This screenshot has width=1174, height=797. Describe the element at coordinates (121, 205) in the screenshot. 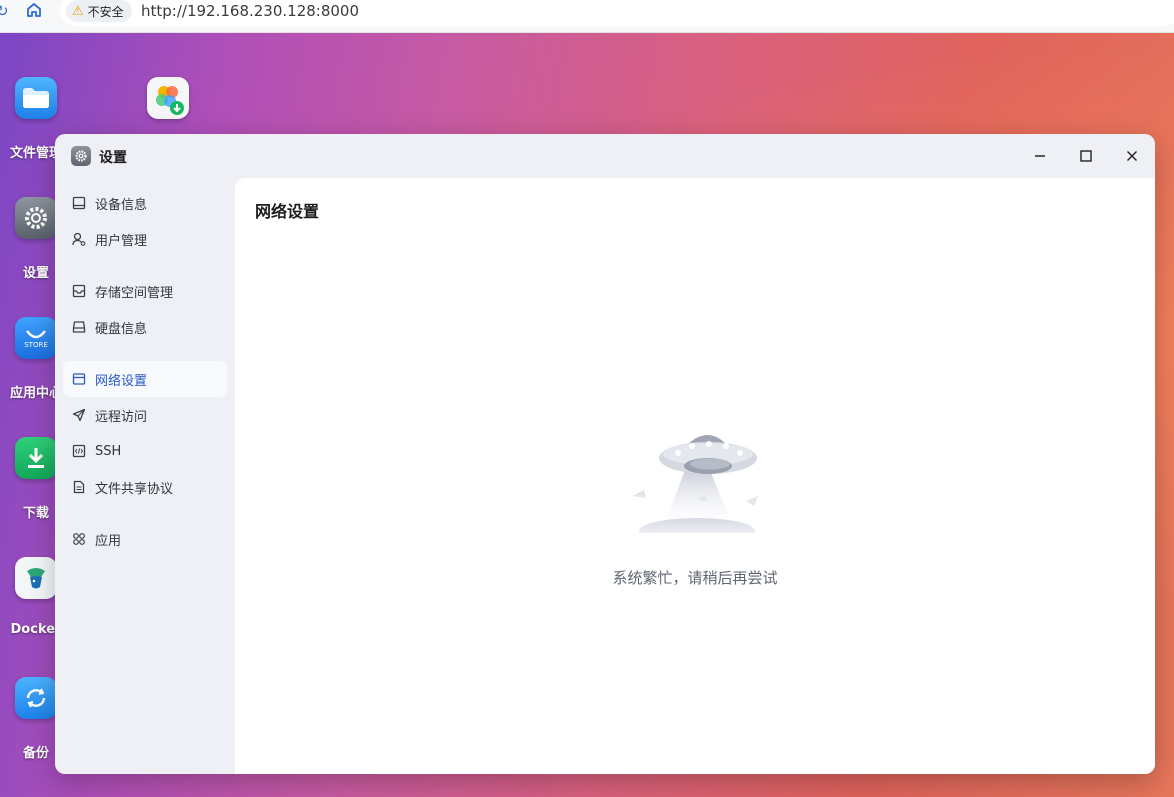

I see `sidebar-item-label: 设备信息` at that location.